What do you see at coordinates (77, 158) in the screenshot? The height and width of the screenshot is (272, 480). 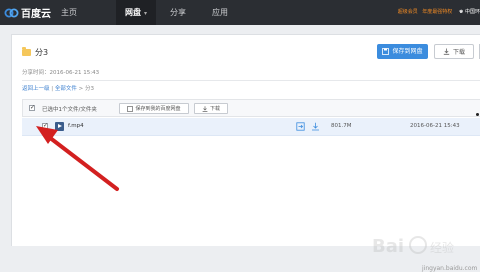 I see `red-arrow-annotation` at bounding box center [77, 158].